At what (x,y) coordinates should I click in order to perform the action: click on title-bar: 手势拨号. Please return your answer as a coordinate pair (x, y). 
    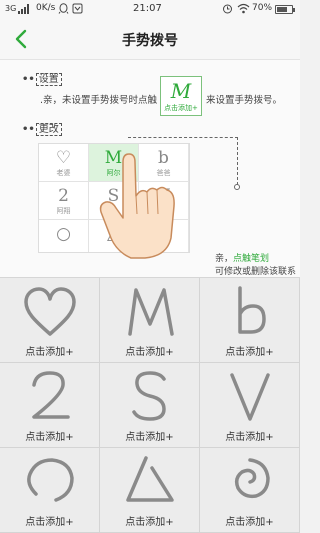
    Looking at the image, I should click on (150, 39).